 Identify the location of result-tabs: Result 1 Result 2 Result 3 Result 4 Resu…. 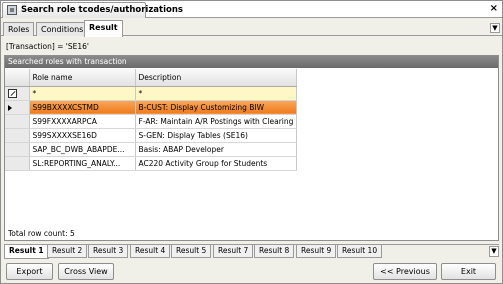
(251, 251).